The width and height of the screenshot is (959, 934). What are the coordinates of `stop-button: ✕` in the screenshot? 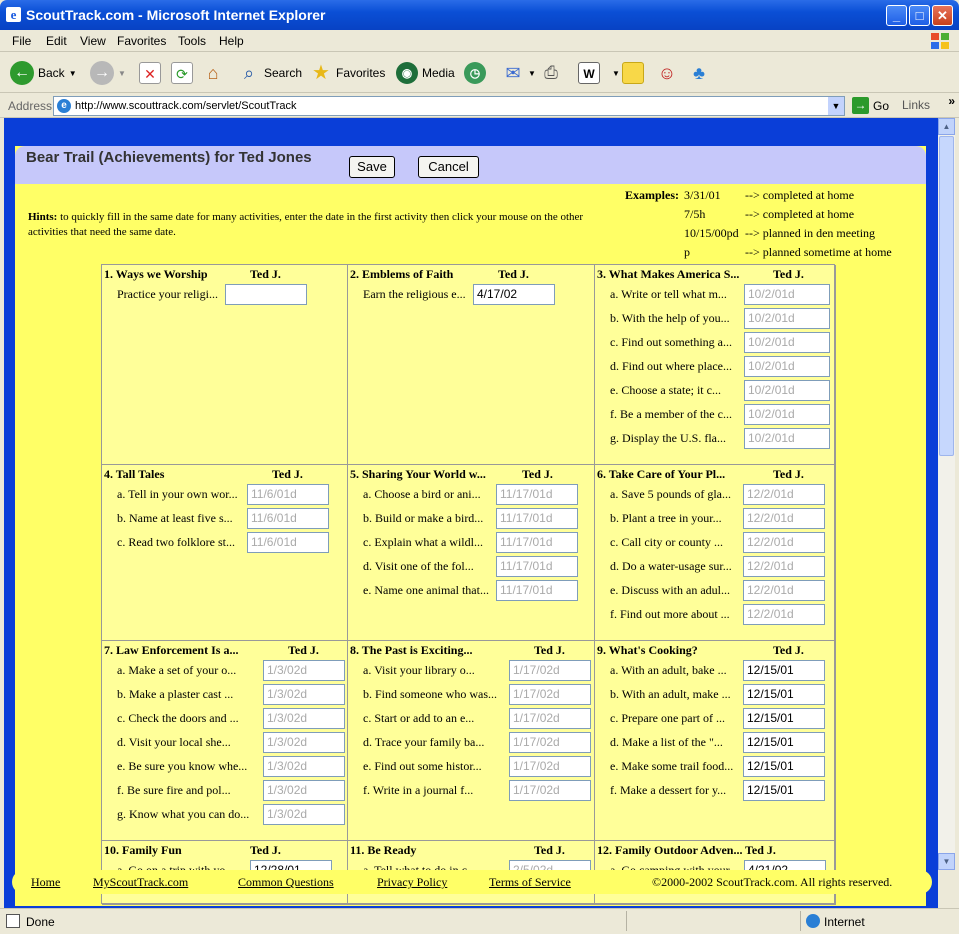 It's located at (150, 73).